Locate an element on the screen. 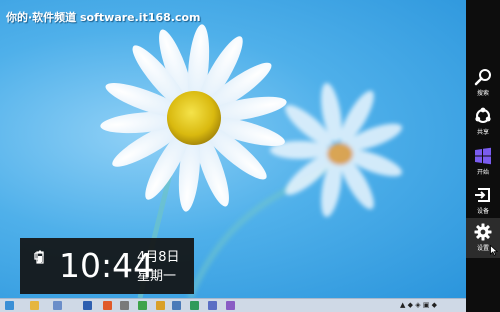 The width and height of the screenshot is (500, 312). mouse-cursor-icon is located at coordinates (494, 250).